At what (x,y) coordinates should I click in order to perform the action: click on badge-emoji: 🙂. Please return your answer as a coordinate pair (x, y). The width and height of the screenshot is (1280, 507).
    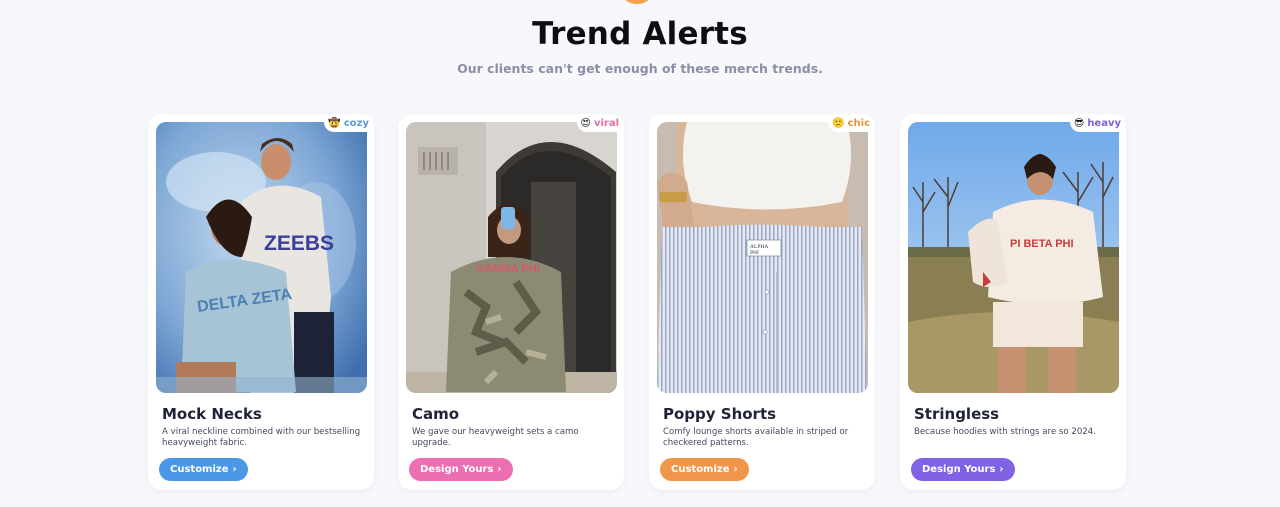
    Looking at the image, I should click on (838, 123).